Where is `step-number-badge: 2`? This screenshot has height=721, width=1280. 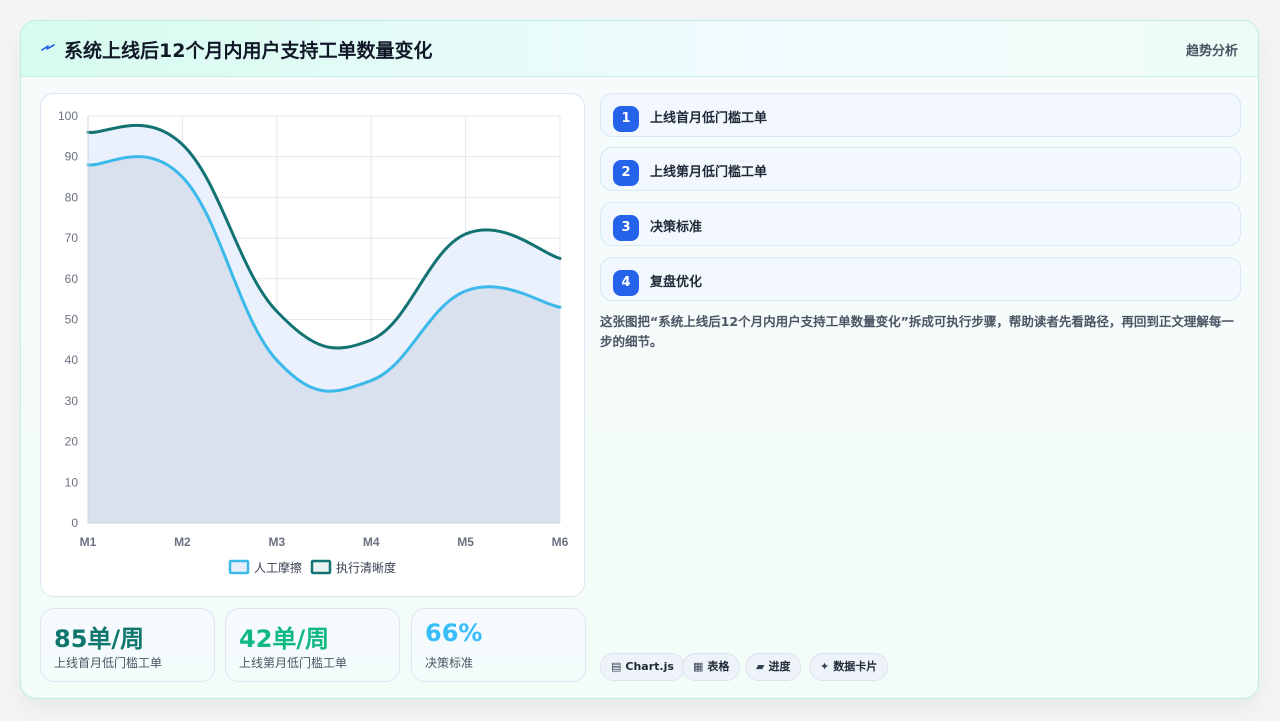
step-number-badge: 2 is located at coordinates (626, 173).